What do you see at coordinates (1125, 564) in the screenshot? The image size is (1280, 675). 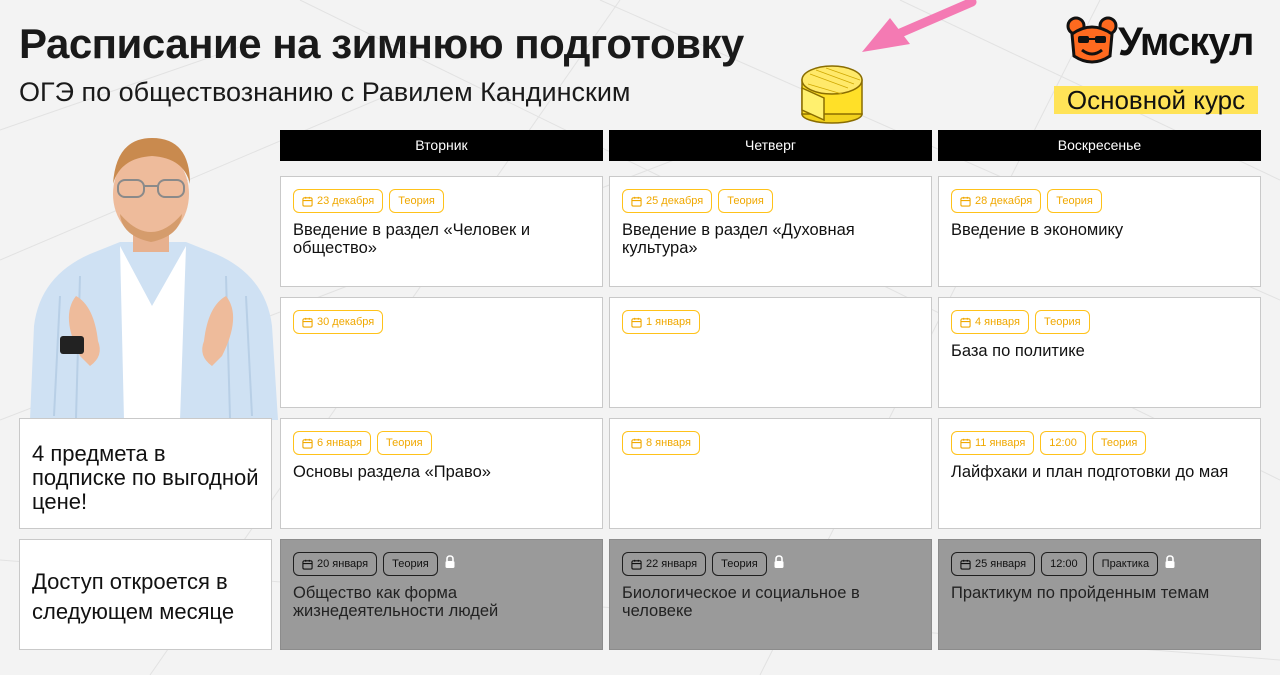 I see `type-badge: Практика` at bounding box center [1125, 564].